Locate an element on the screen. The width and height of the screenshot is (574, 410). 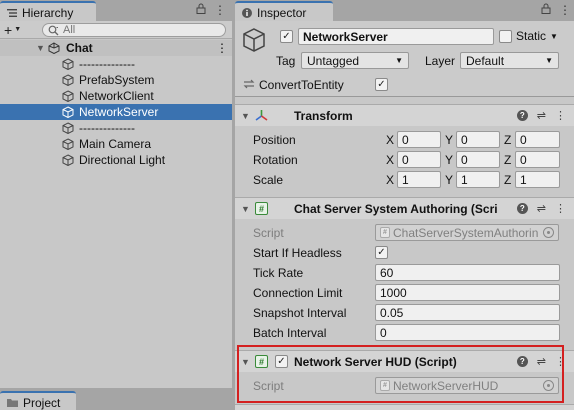
chat-server-script-field: # ChatServerSystemAuthorin is located at coordinates (467, 232).